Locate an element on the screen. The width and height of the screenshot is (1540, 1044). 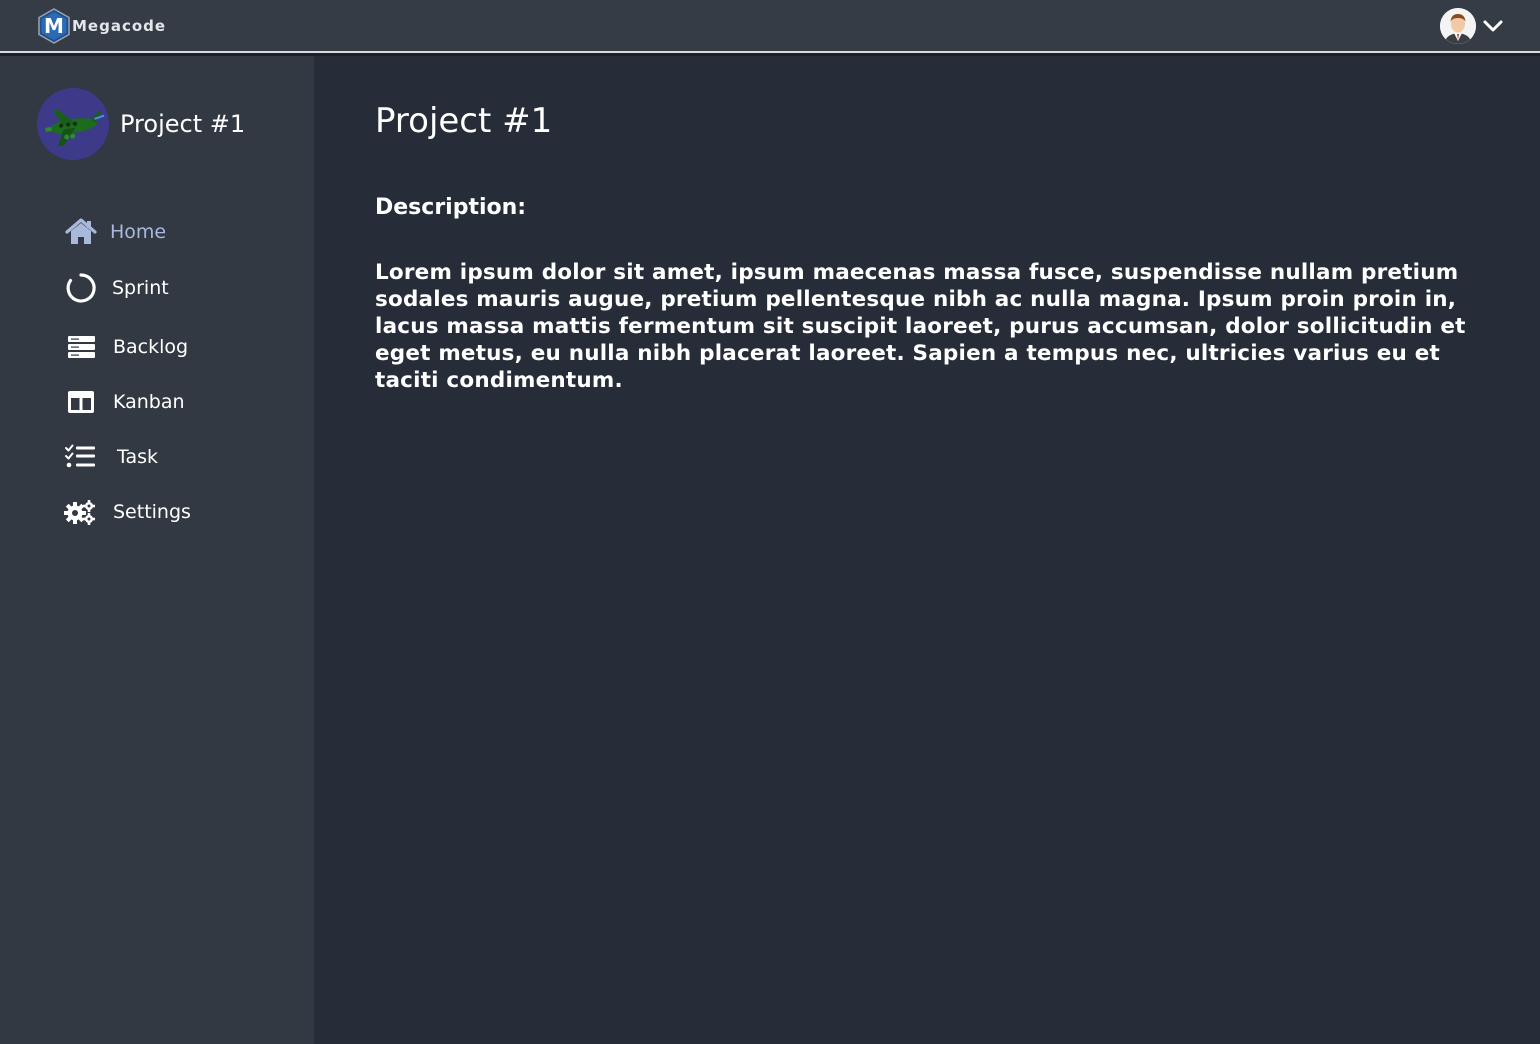
sidebar-item-label: Settings is located at coordinates (152, 512).